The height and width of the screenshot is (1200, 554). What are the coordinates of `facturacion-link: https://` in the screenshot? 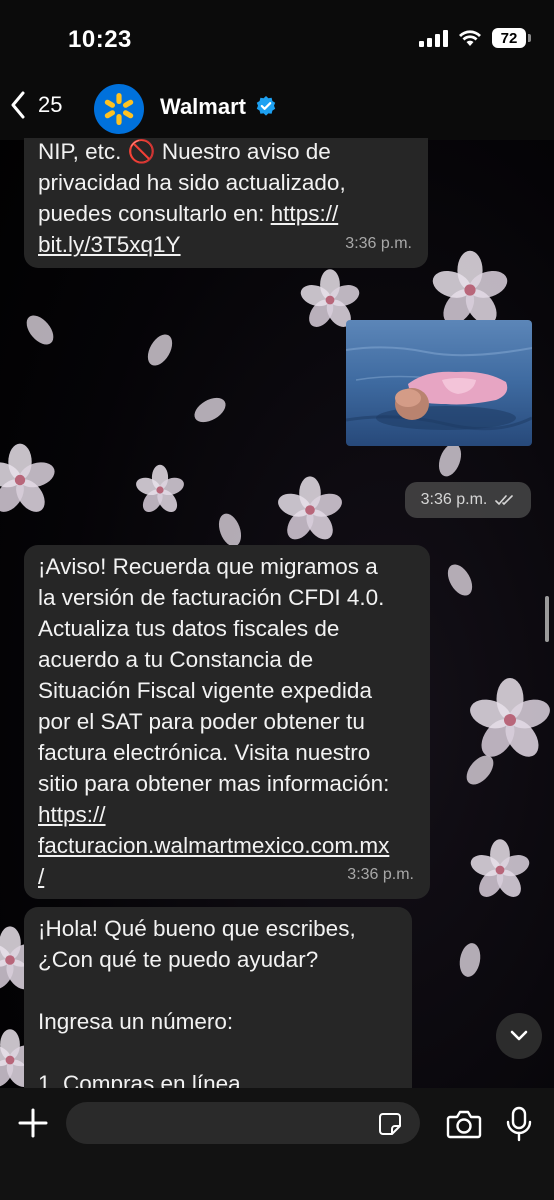 It's located at (213, 814).